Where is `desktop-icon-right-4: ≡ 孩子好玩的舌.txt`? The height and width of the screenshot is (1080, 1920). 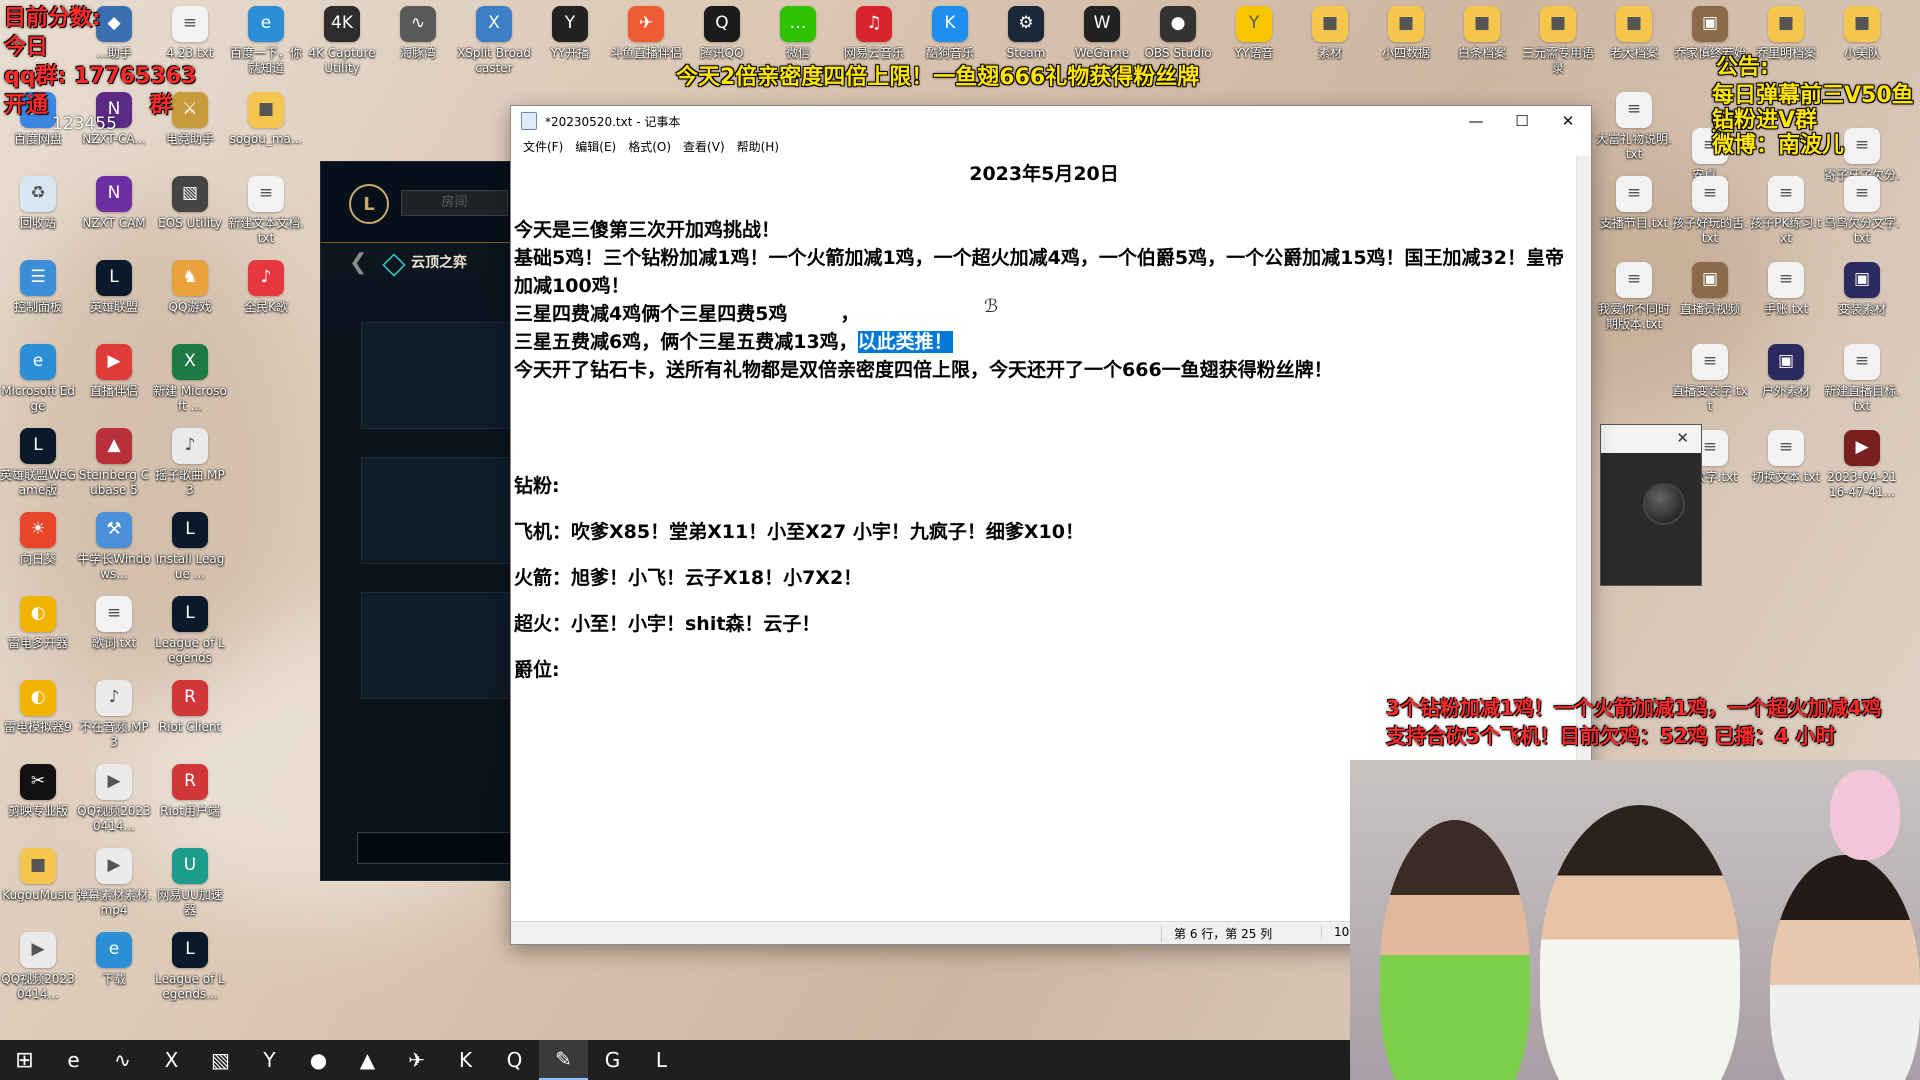
desktop-icon-right-4: ≡ 孩子好玩的舌.txt is located at coordinates (1710, 211).